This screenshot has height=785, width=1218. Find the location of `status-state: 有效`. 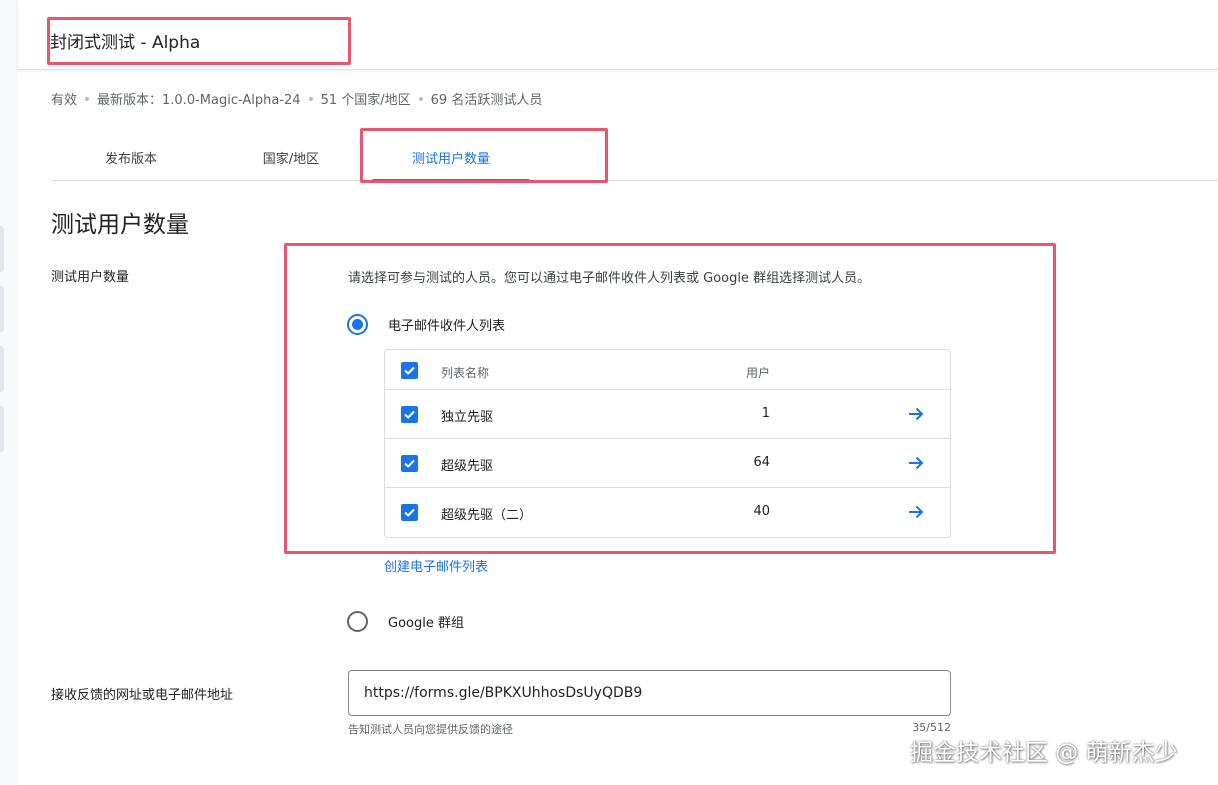

status-state: 有效 is located at coordinates (64, 100).